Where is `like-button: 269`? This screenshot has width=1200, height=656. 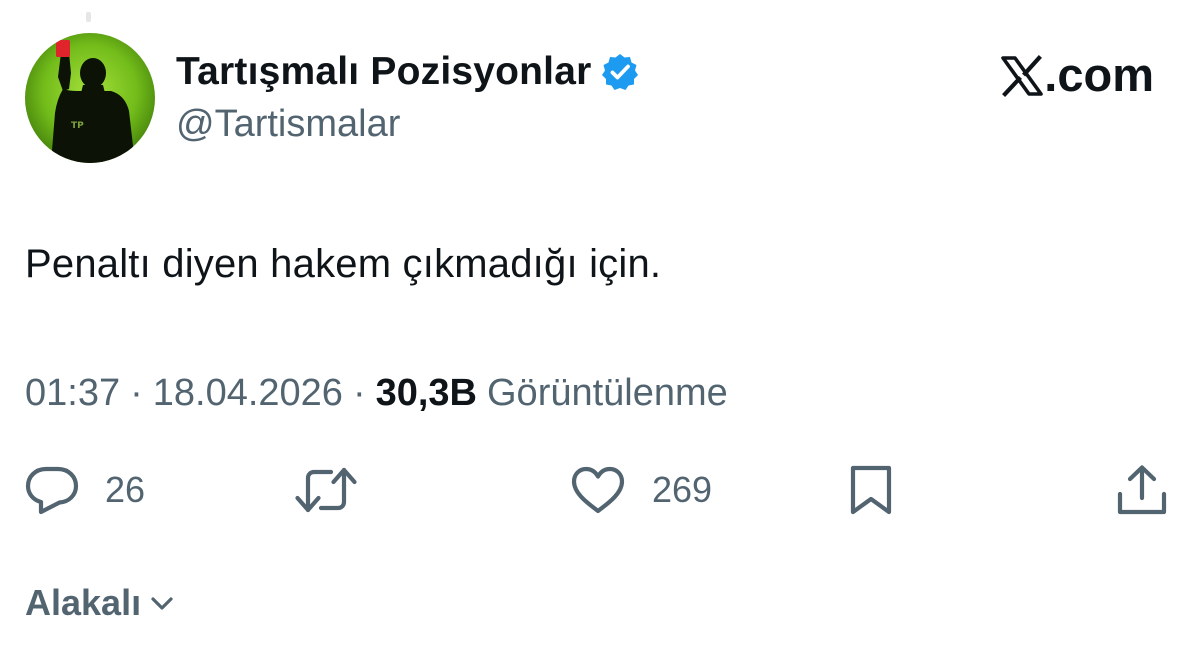
like-button: 269 is located at coordinates (641, 490).